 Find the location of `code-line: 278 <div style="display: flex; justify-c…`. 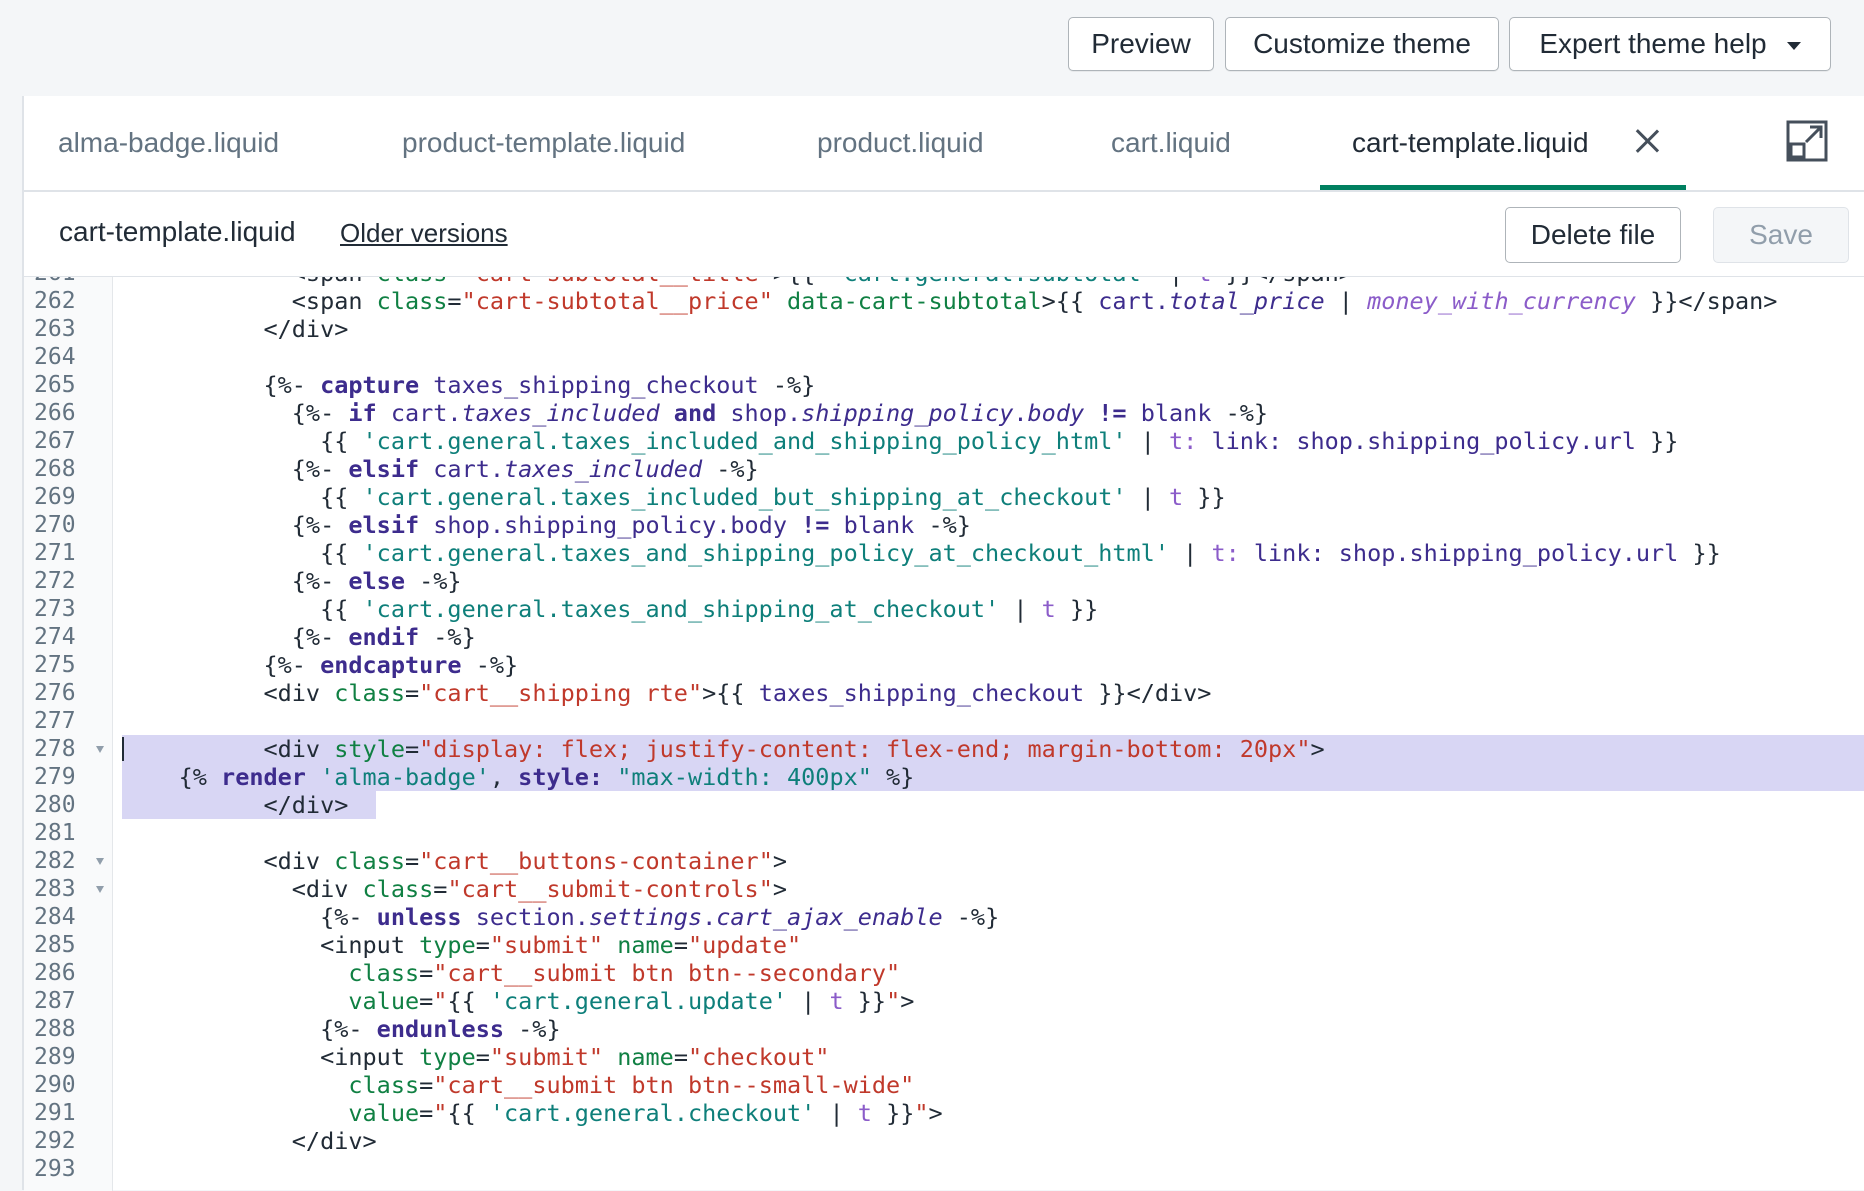

code-line: 278 <div style="display: flex; justify-c… is located at coordinates (944, 749).